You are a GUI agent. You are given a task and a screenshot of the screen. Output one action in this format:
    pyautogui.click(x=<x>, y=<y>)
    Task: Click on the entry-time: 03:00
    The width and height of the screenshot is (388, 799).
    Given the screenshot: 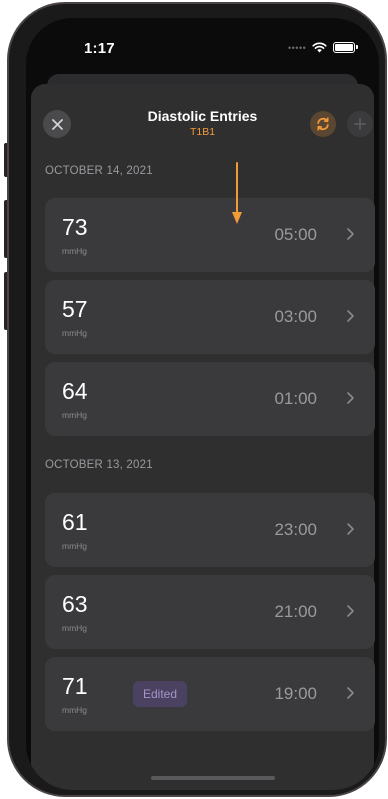 What is the action you would take?
    pyautogui.click(x=295, y=316)
    